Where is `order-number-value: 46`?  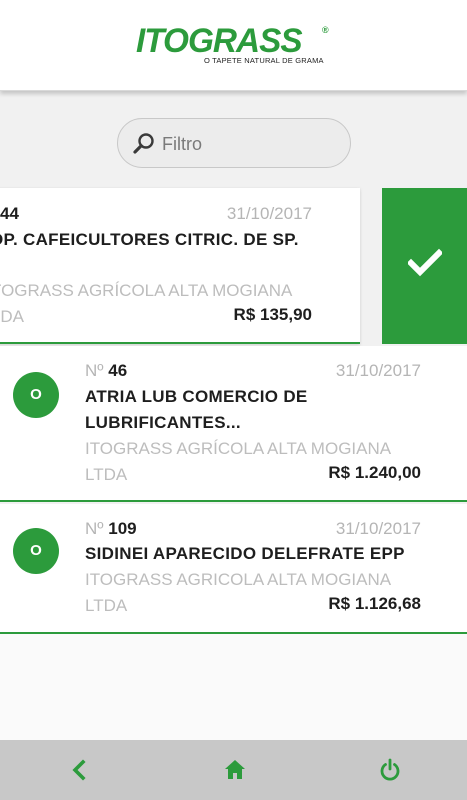 order-number-value: 46 is located at coordinates (118, 370).